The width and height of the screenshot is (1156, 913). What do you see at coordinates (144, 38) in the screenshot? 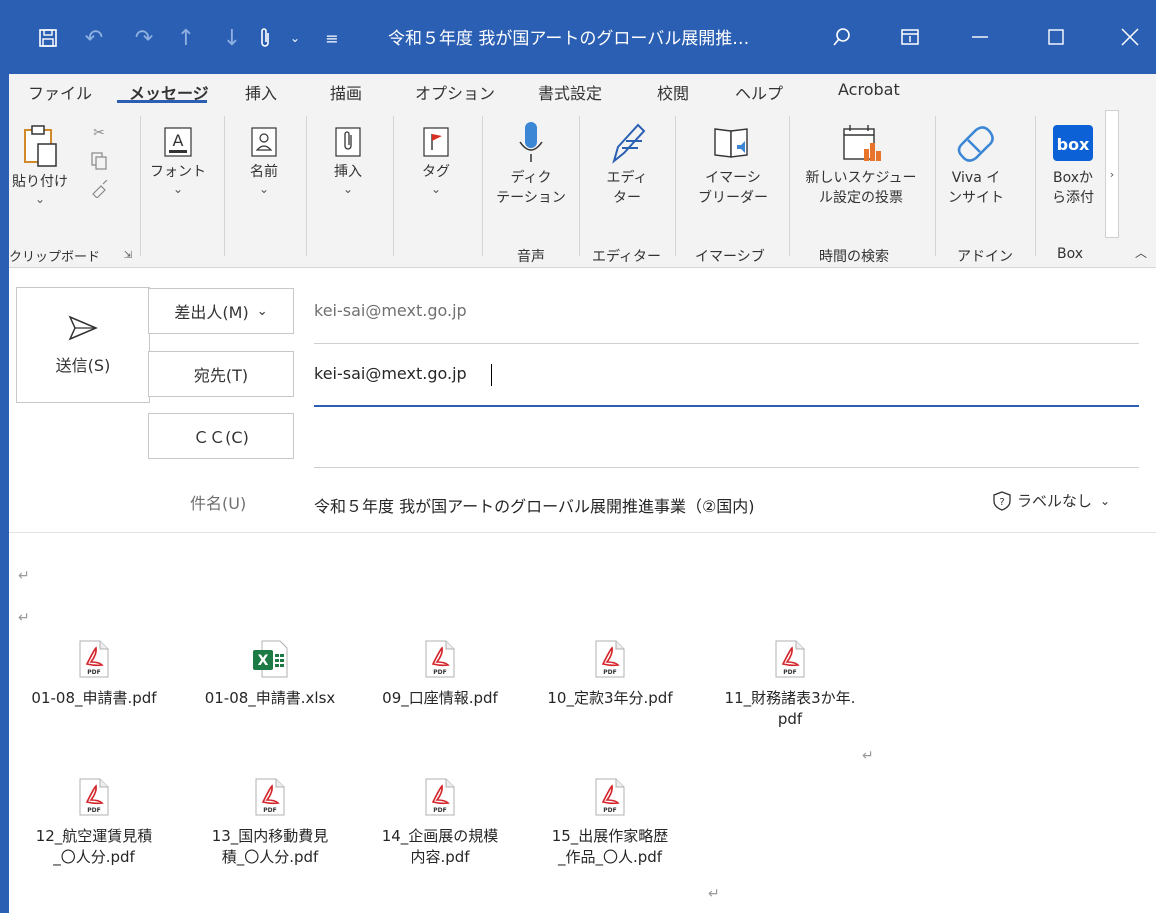
I see `redo-icon: ↷` at bounding box center [144, 38].